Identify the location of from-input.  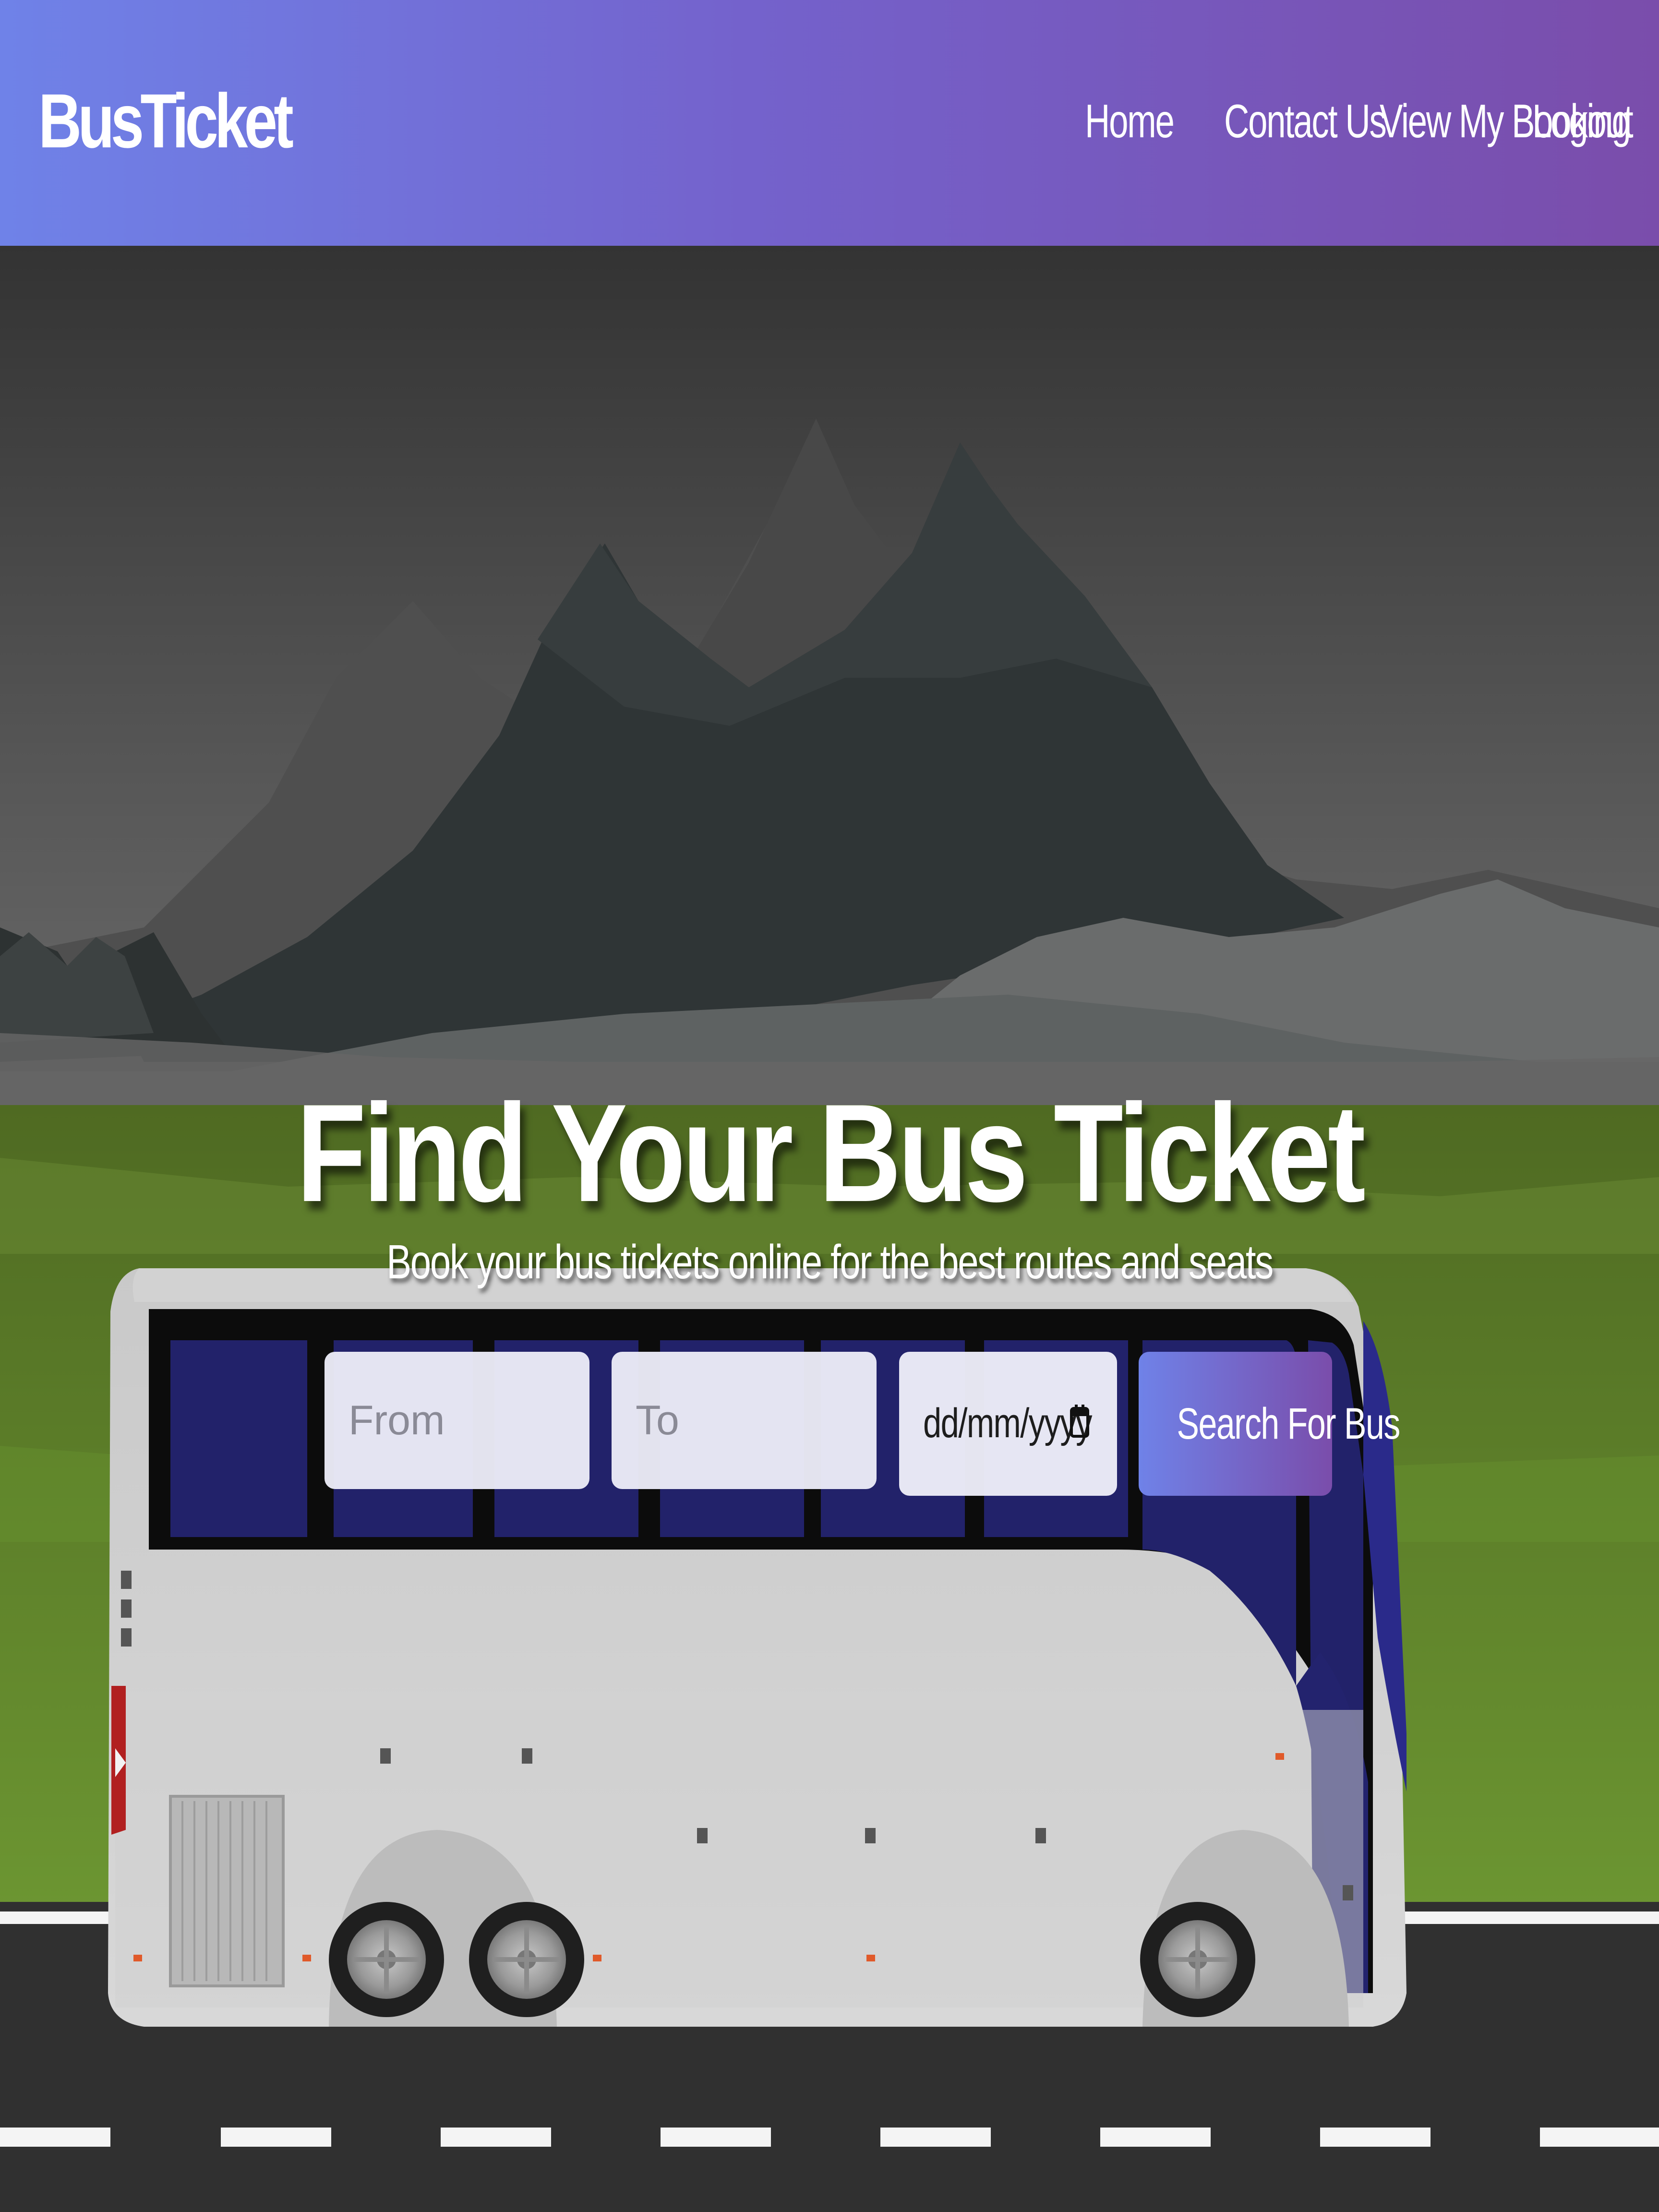
(457, 1420).